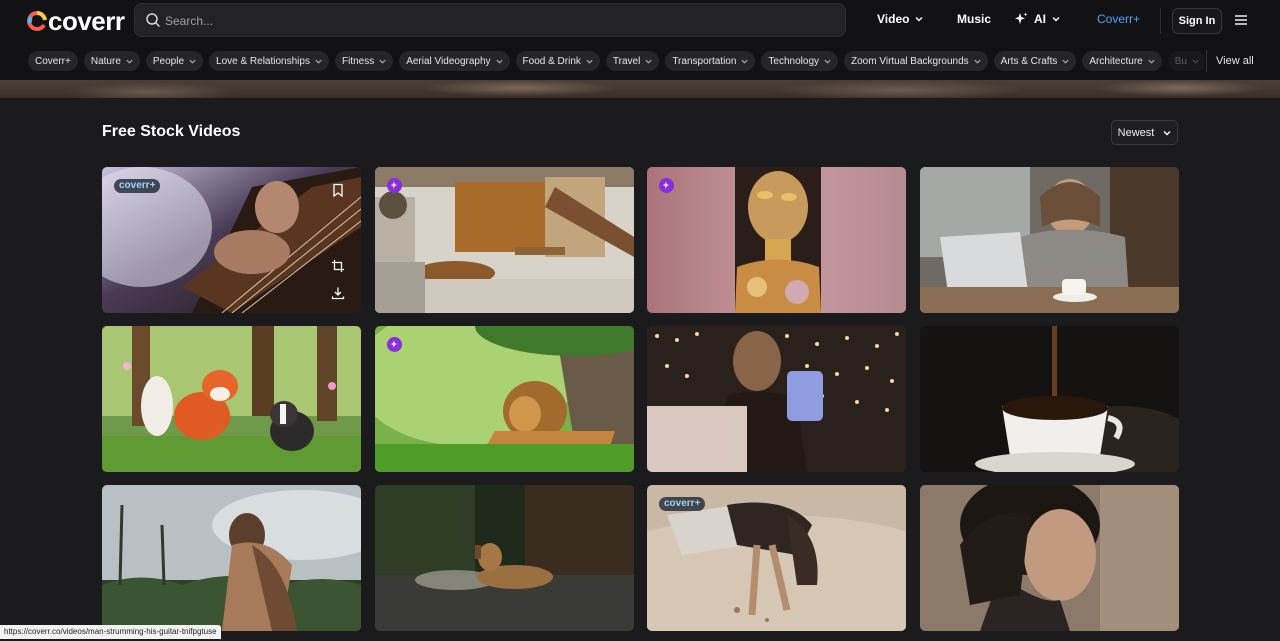 Image resolution: width=1280 pixels, height=641 pixels. I want to click on category-chip: Transportation, so click(710, 61).